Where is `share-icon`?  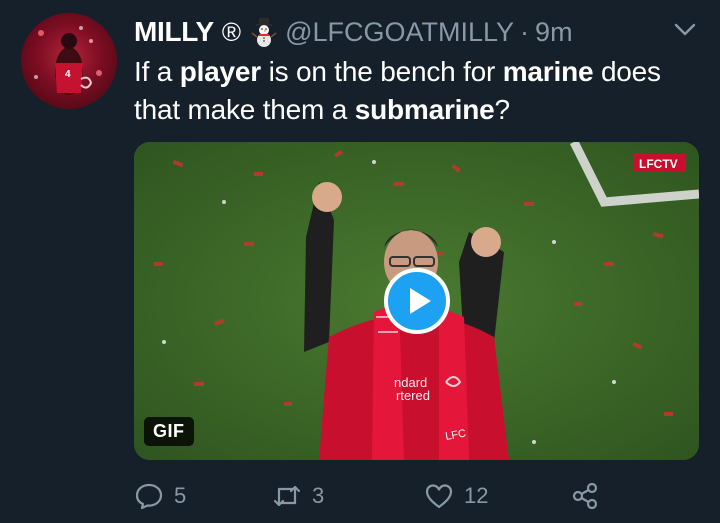 share-icon is located at coordinates (585, 496).